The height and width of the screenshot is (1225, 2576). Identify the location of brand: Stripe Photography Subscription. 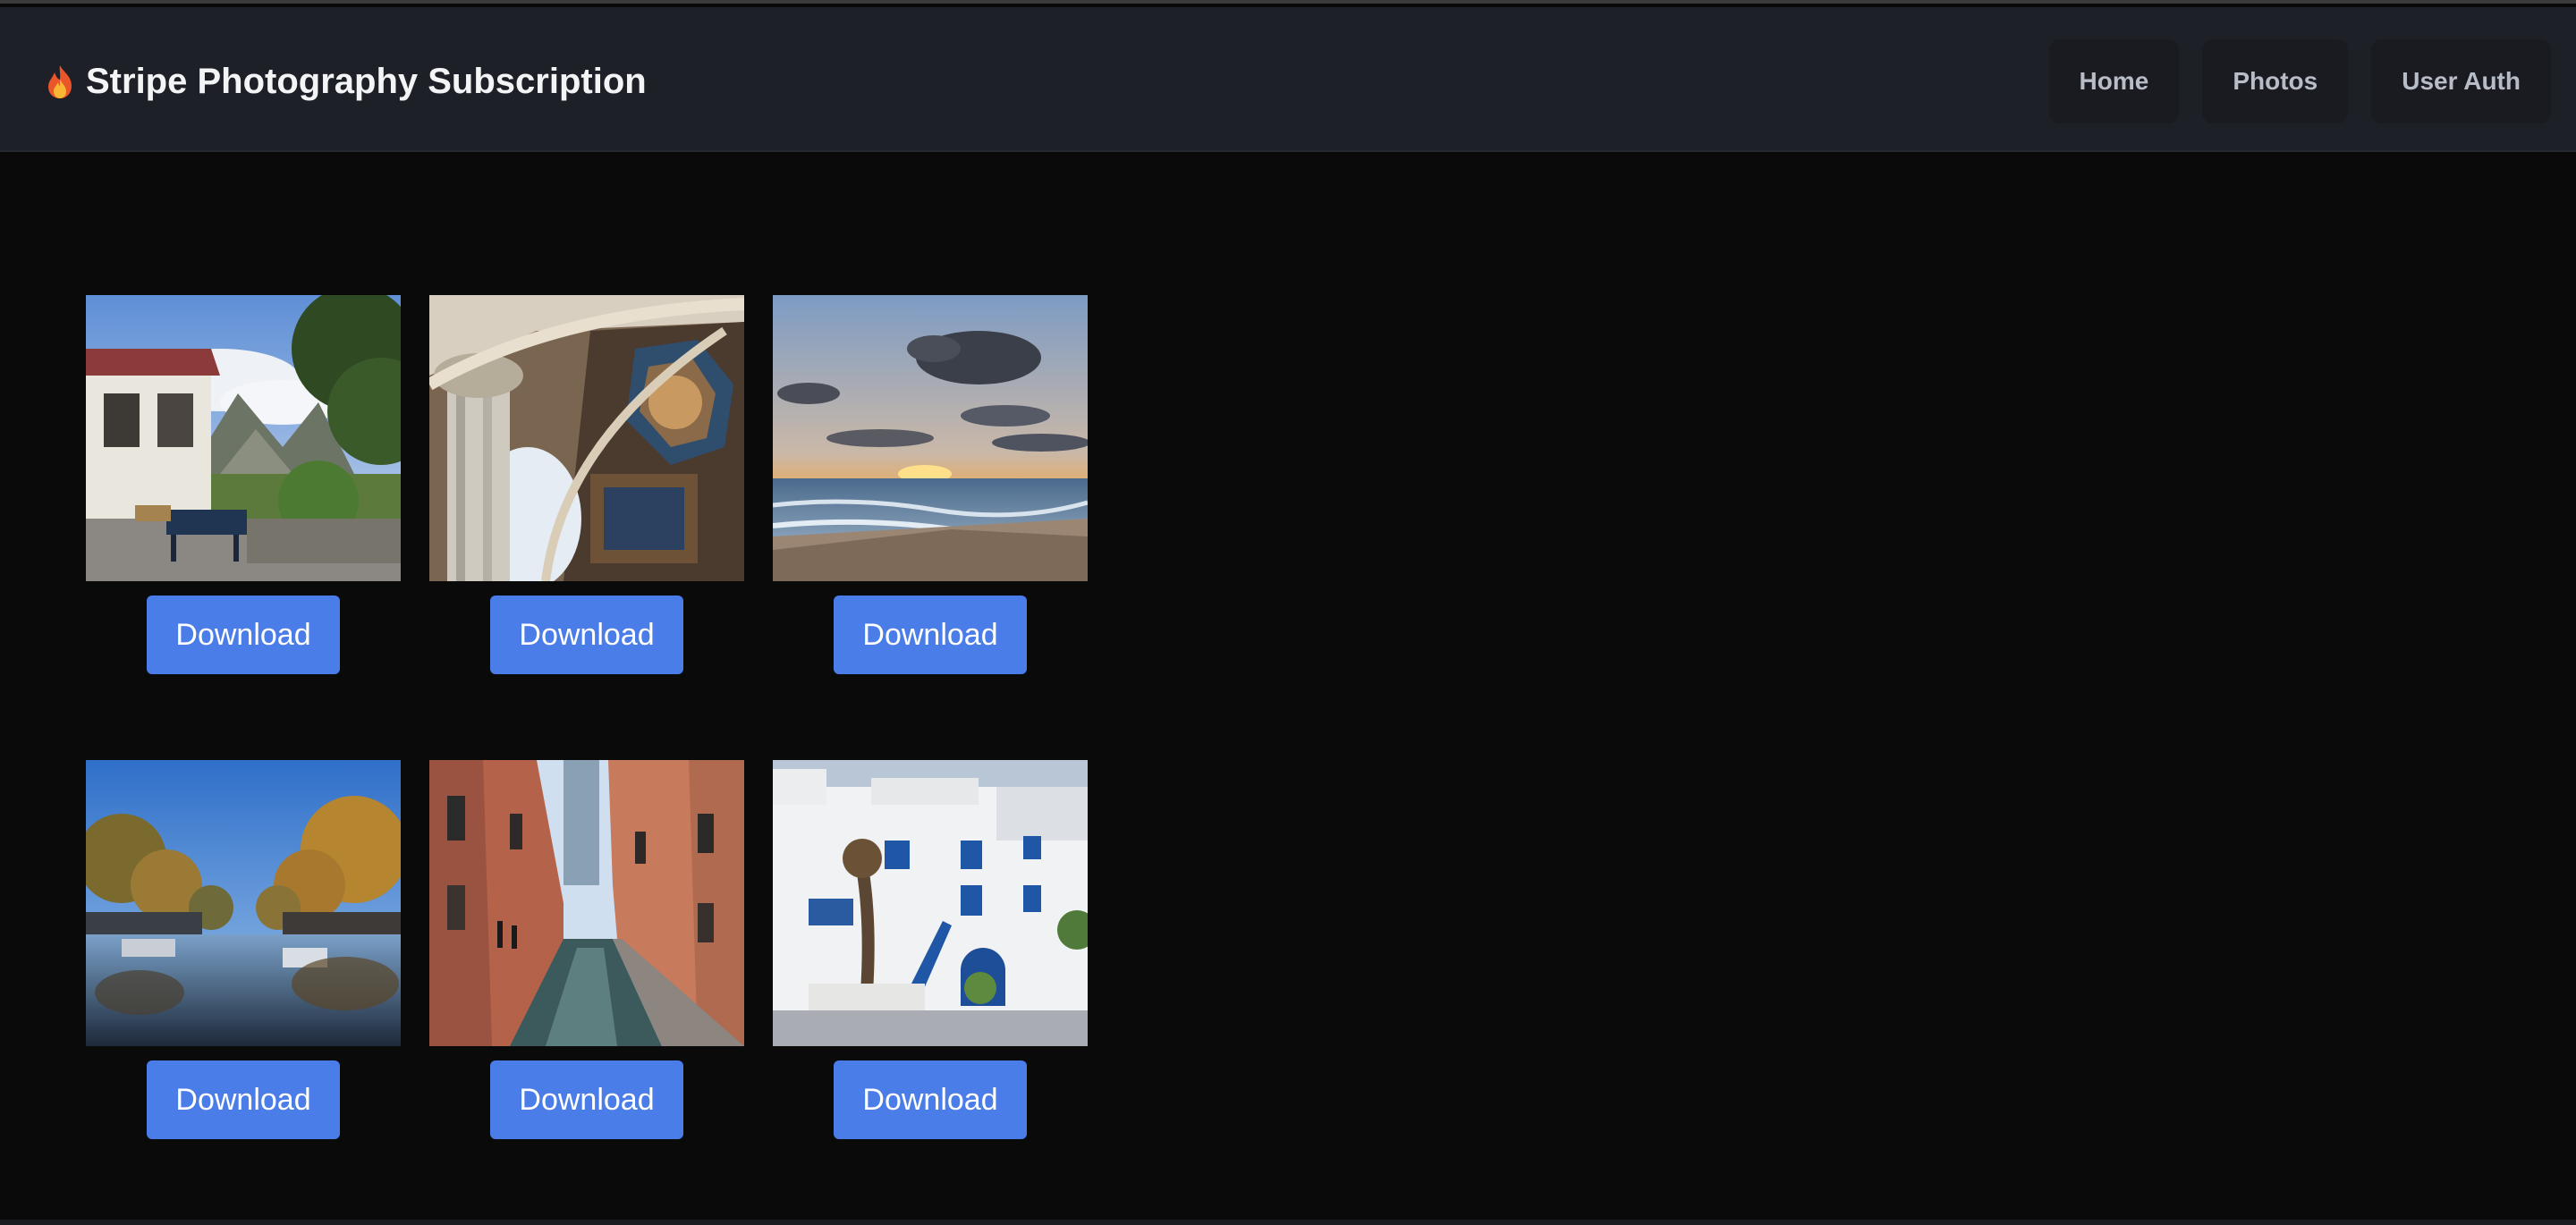
(346, 81).